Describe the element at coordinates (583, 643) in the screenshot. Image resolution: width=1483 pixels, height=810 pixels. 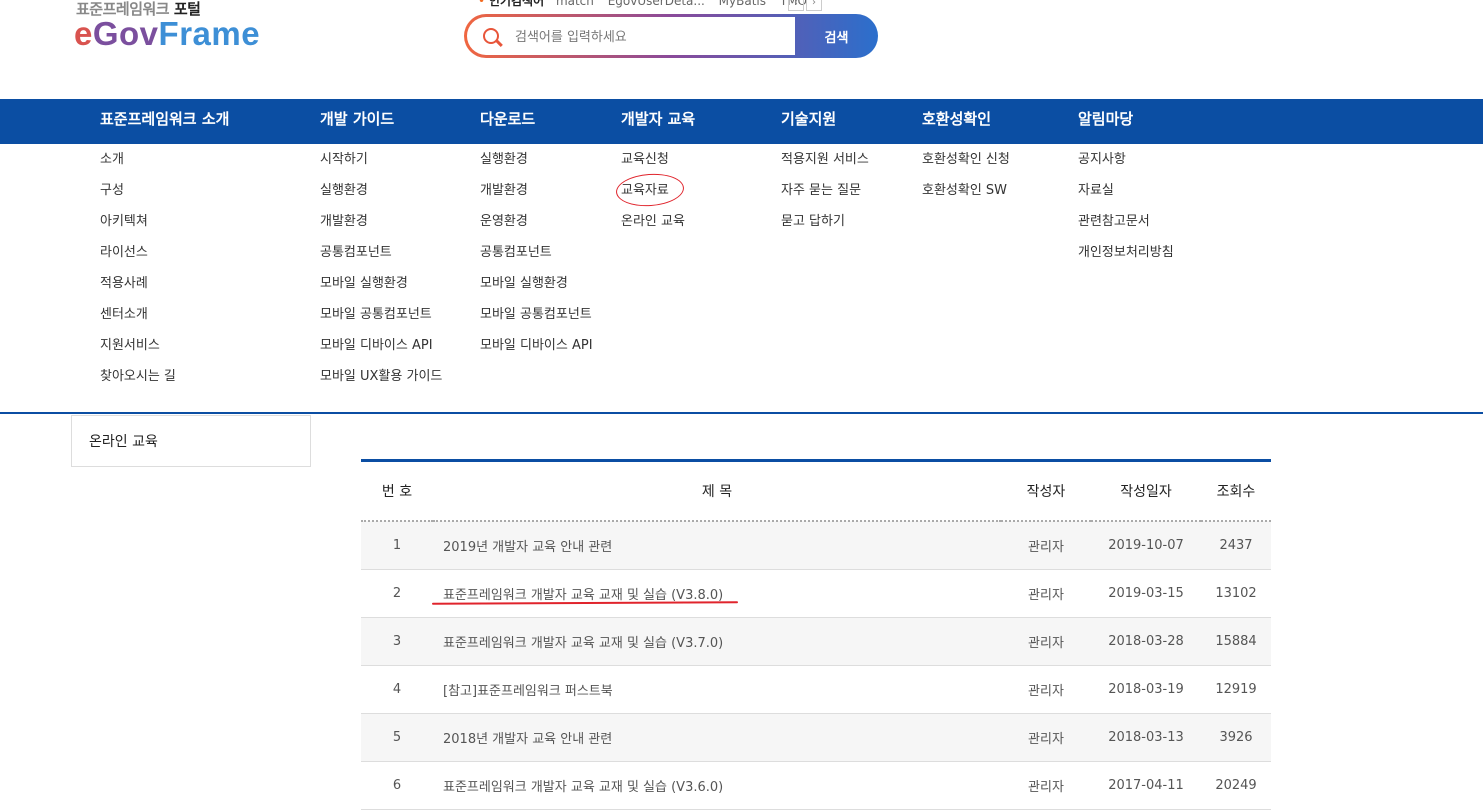
I see `row-title-link: 표준프레임워크 개발자 교육 교재 및 실습 (V3.7.0)` at that location.